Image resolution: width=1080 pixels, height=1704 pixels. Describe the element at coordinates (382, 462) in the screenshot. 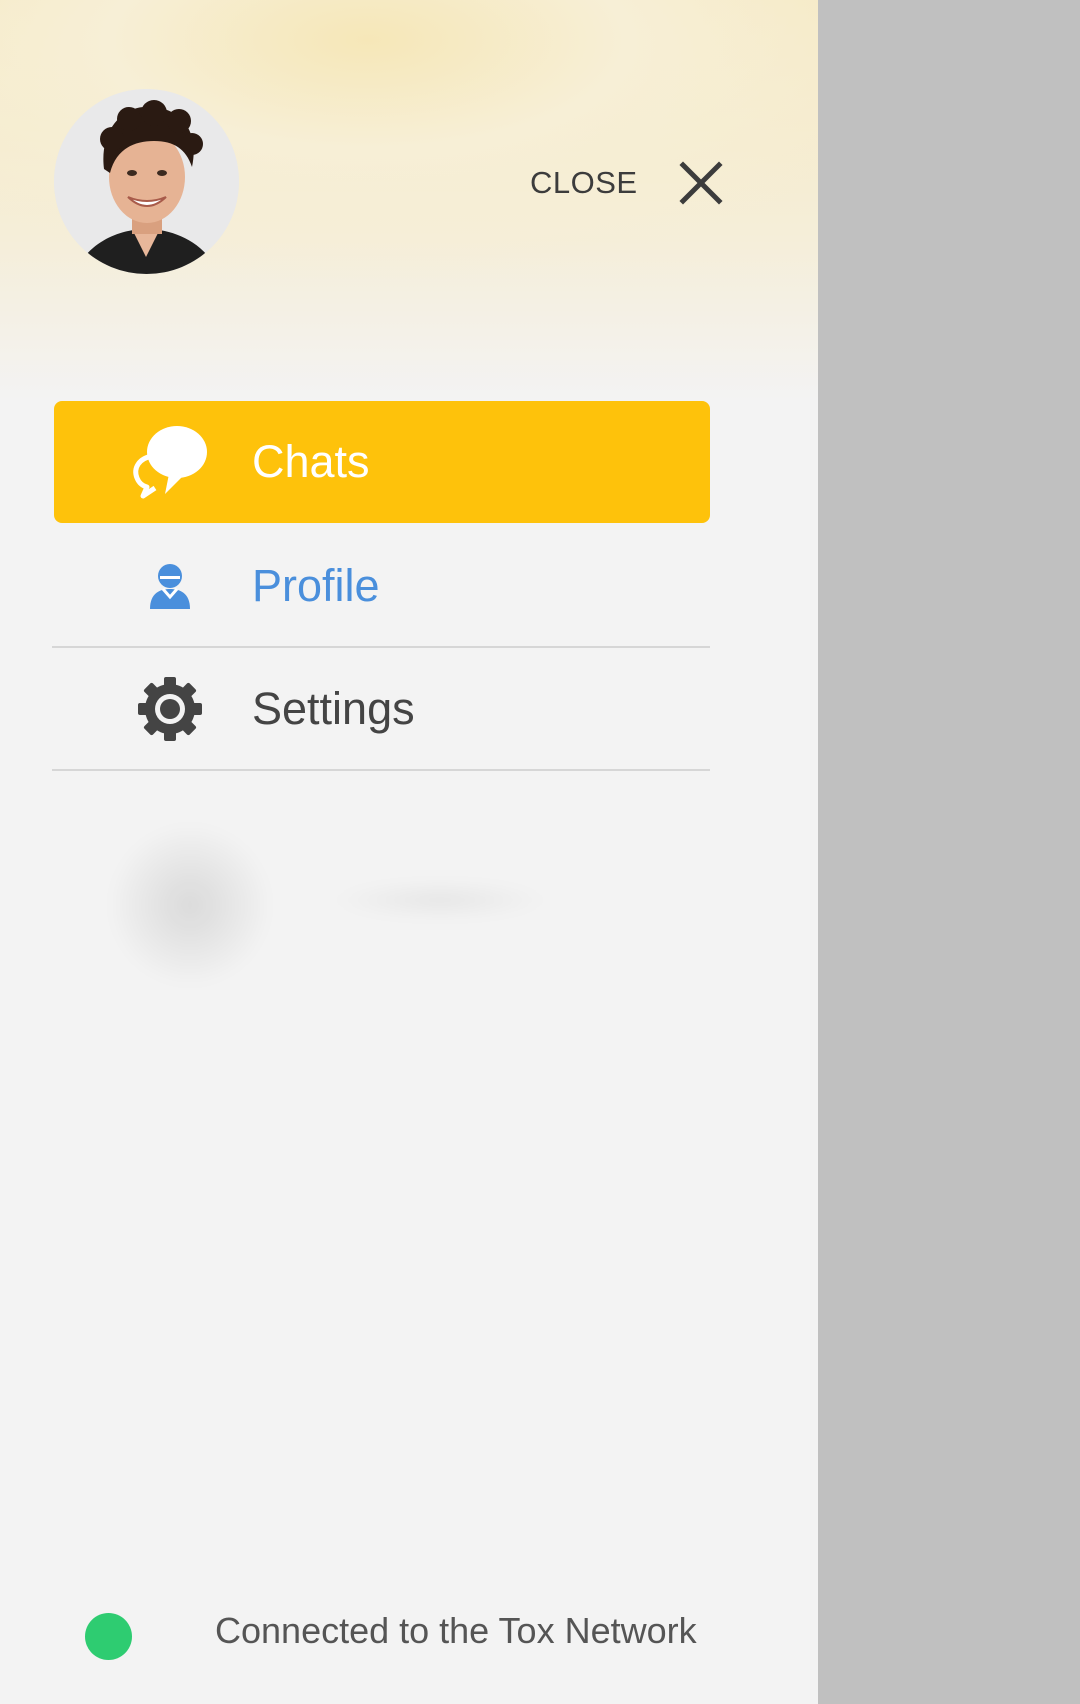

I see `nav-item-chats: Chats` at that location.